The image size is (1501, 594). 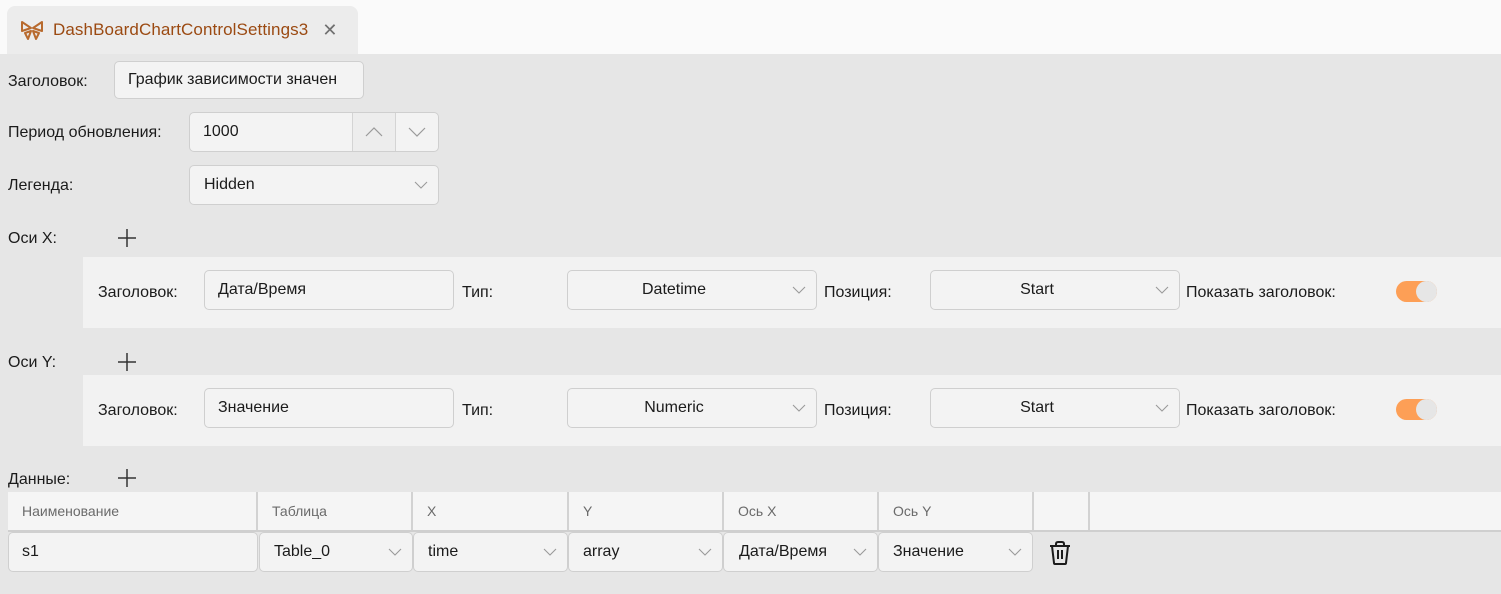 I want to click on axis-x-type-select: Datetime, so click(x=692, y=290).